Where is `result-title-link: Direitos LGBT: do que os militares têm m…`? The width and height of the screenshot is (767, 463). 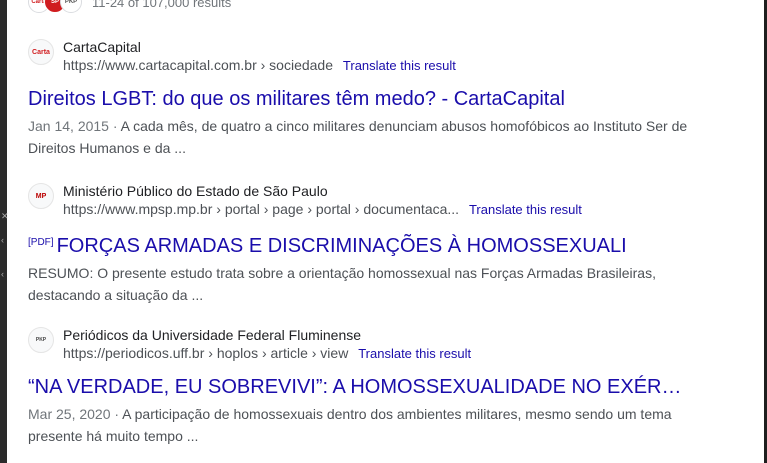
result-title-link: Direitos LGBT: do que os militares têm m… is located at coordinates (358, 99).